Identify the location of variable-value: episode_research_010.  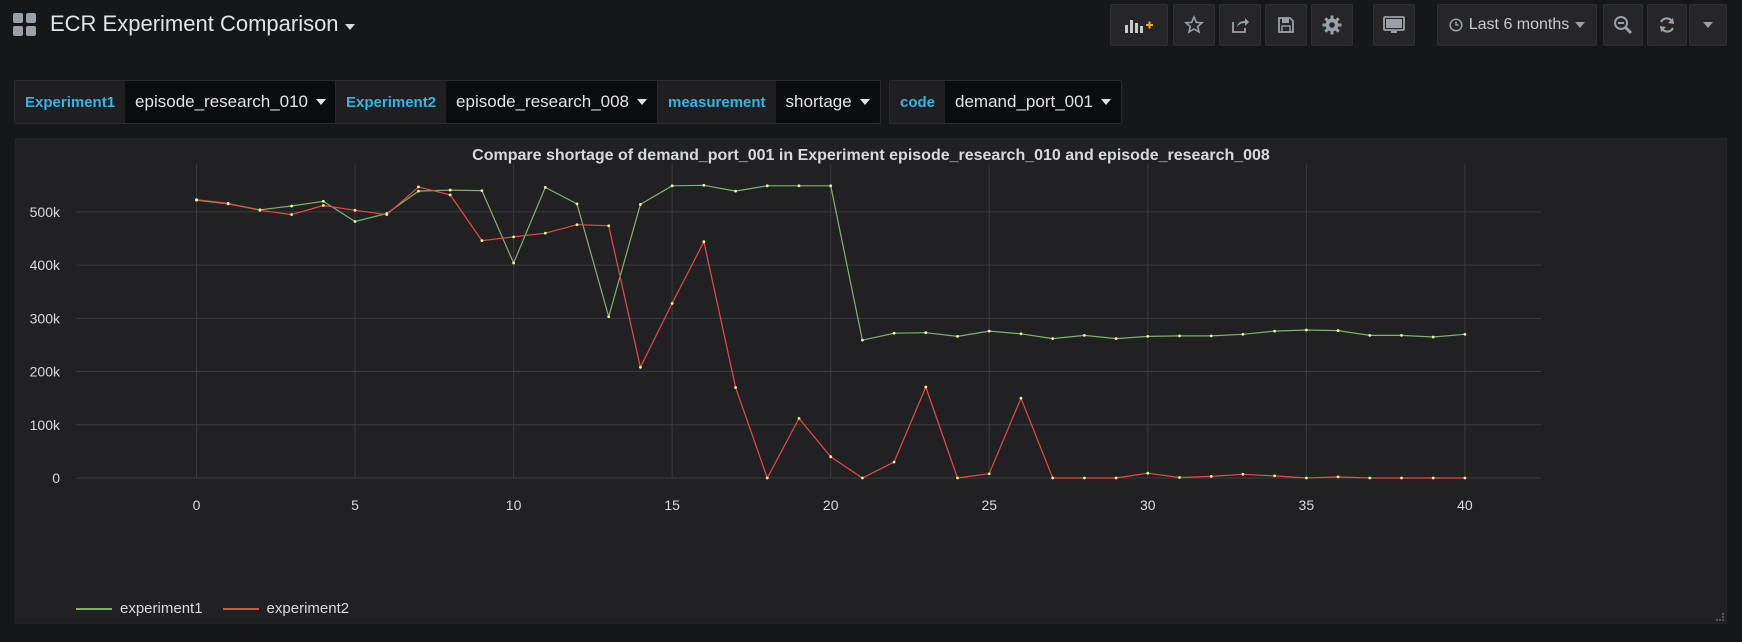
(222, 101).